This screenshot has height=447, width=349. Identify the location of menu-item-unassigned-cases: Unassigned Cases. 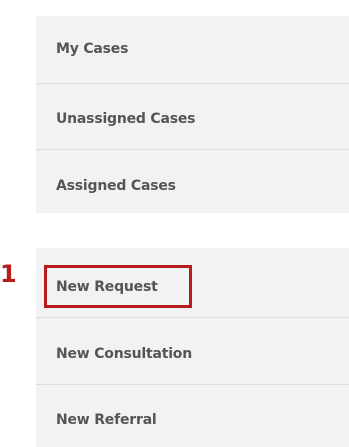
(192, 119).